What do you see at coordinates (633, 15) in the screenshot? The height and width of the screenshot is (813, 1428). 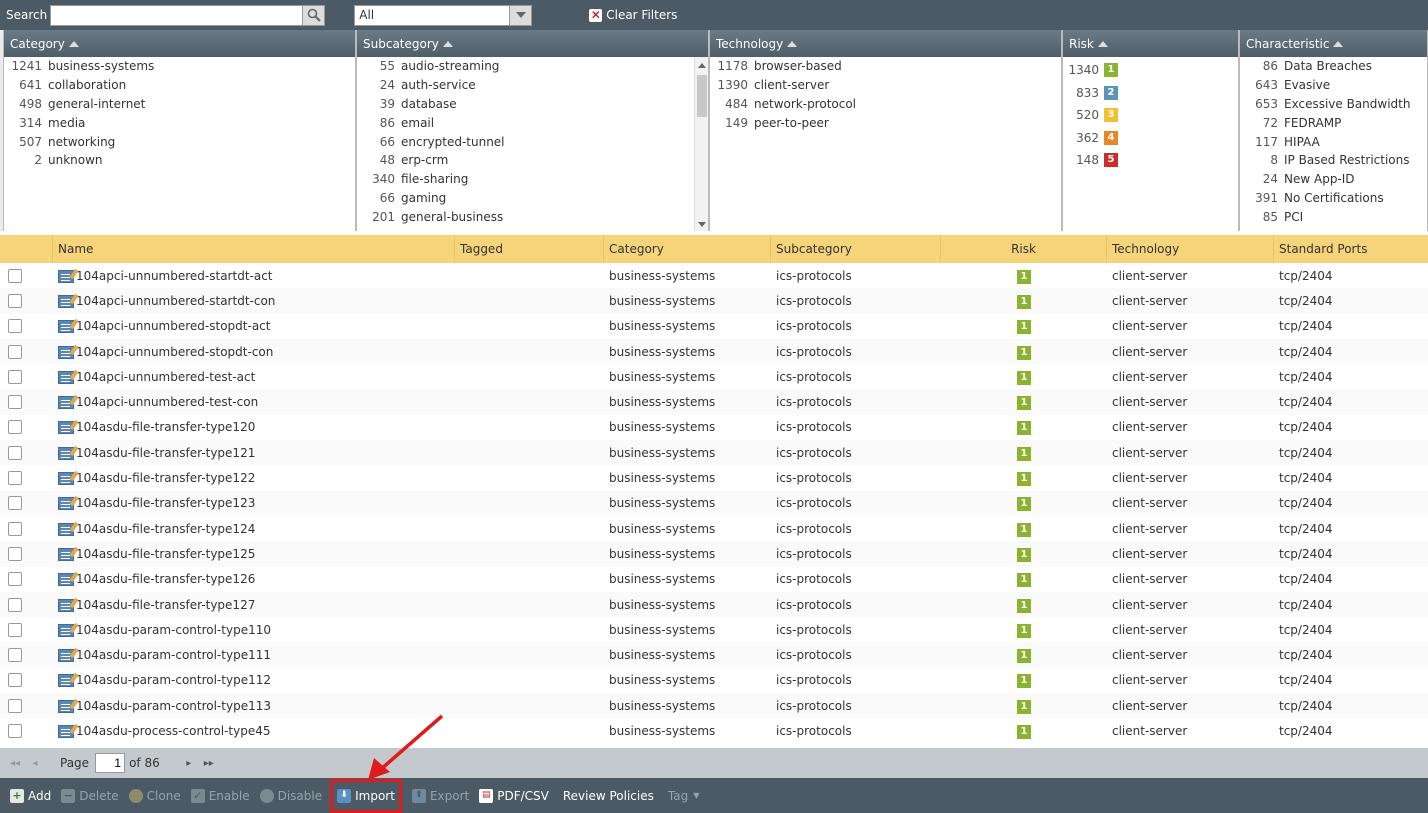 I see `clear-filters-button: ✕ Clear Filters` at bounding box center [633, 15].